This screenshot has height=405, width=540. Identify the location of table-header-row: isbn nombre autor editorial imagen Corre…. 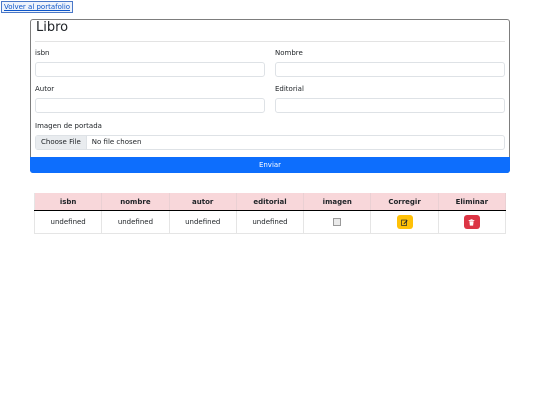
(270, 202).